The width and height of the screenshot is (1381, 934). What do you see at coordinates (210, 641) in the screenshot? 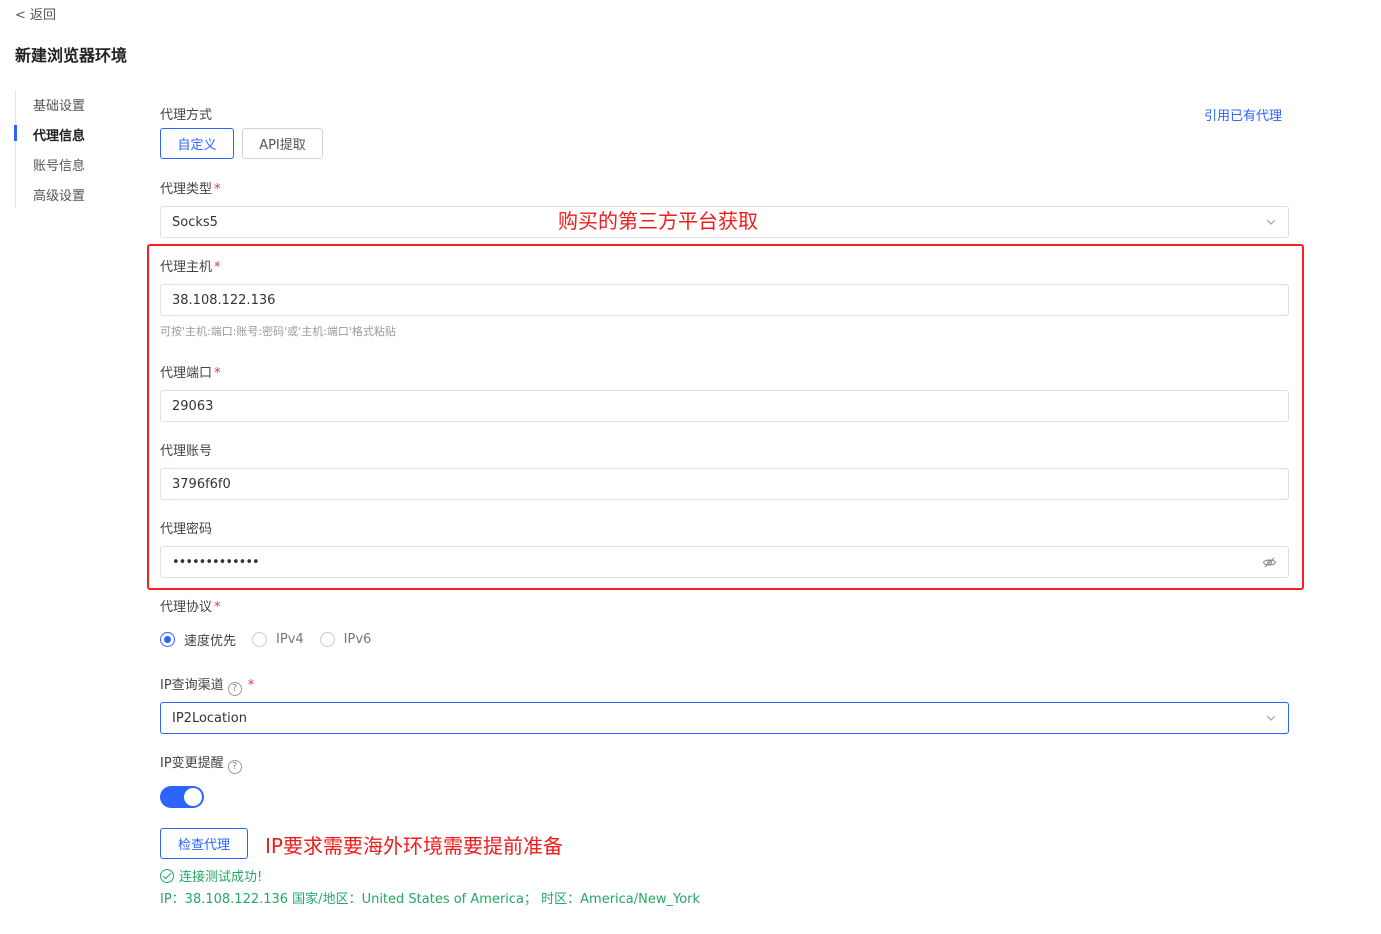
I see `radio-label: 速度优先` at bounding box center [210, 641].